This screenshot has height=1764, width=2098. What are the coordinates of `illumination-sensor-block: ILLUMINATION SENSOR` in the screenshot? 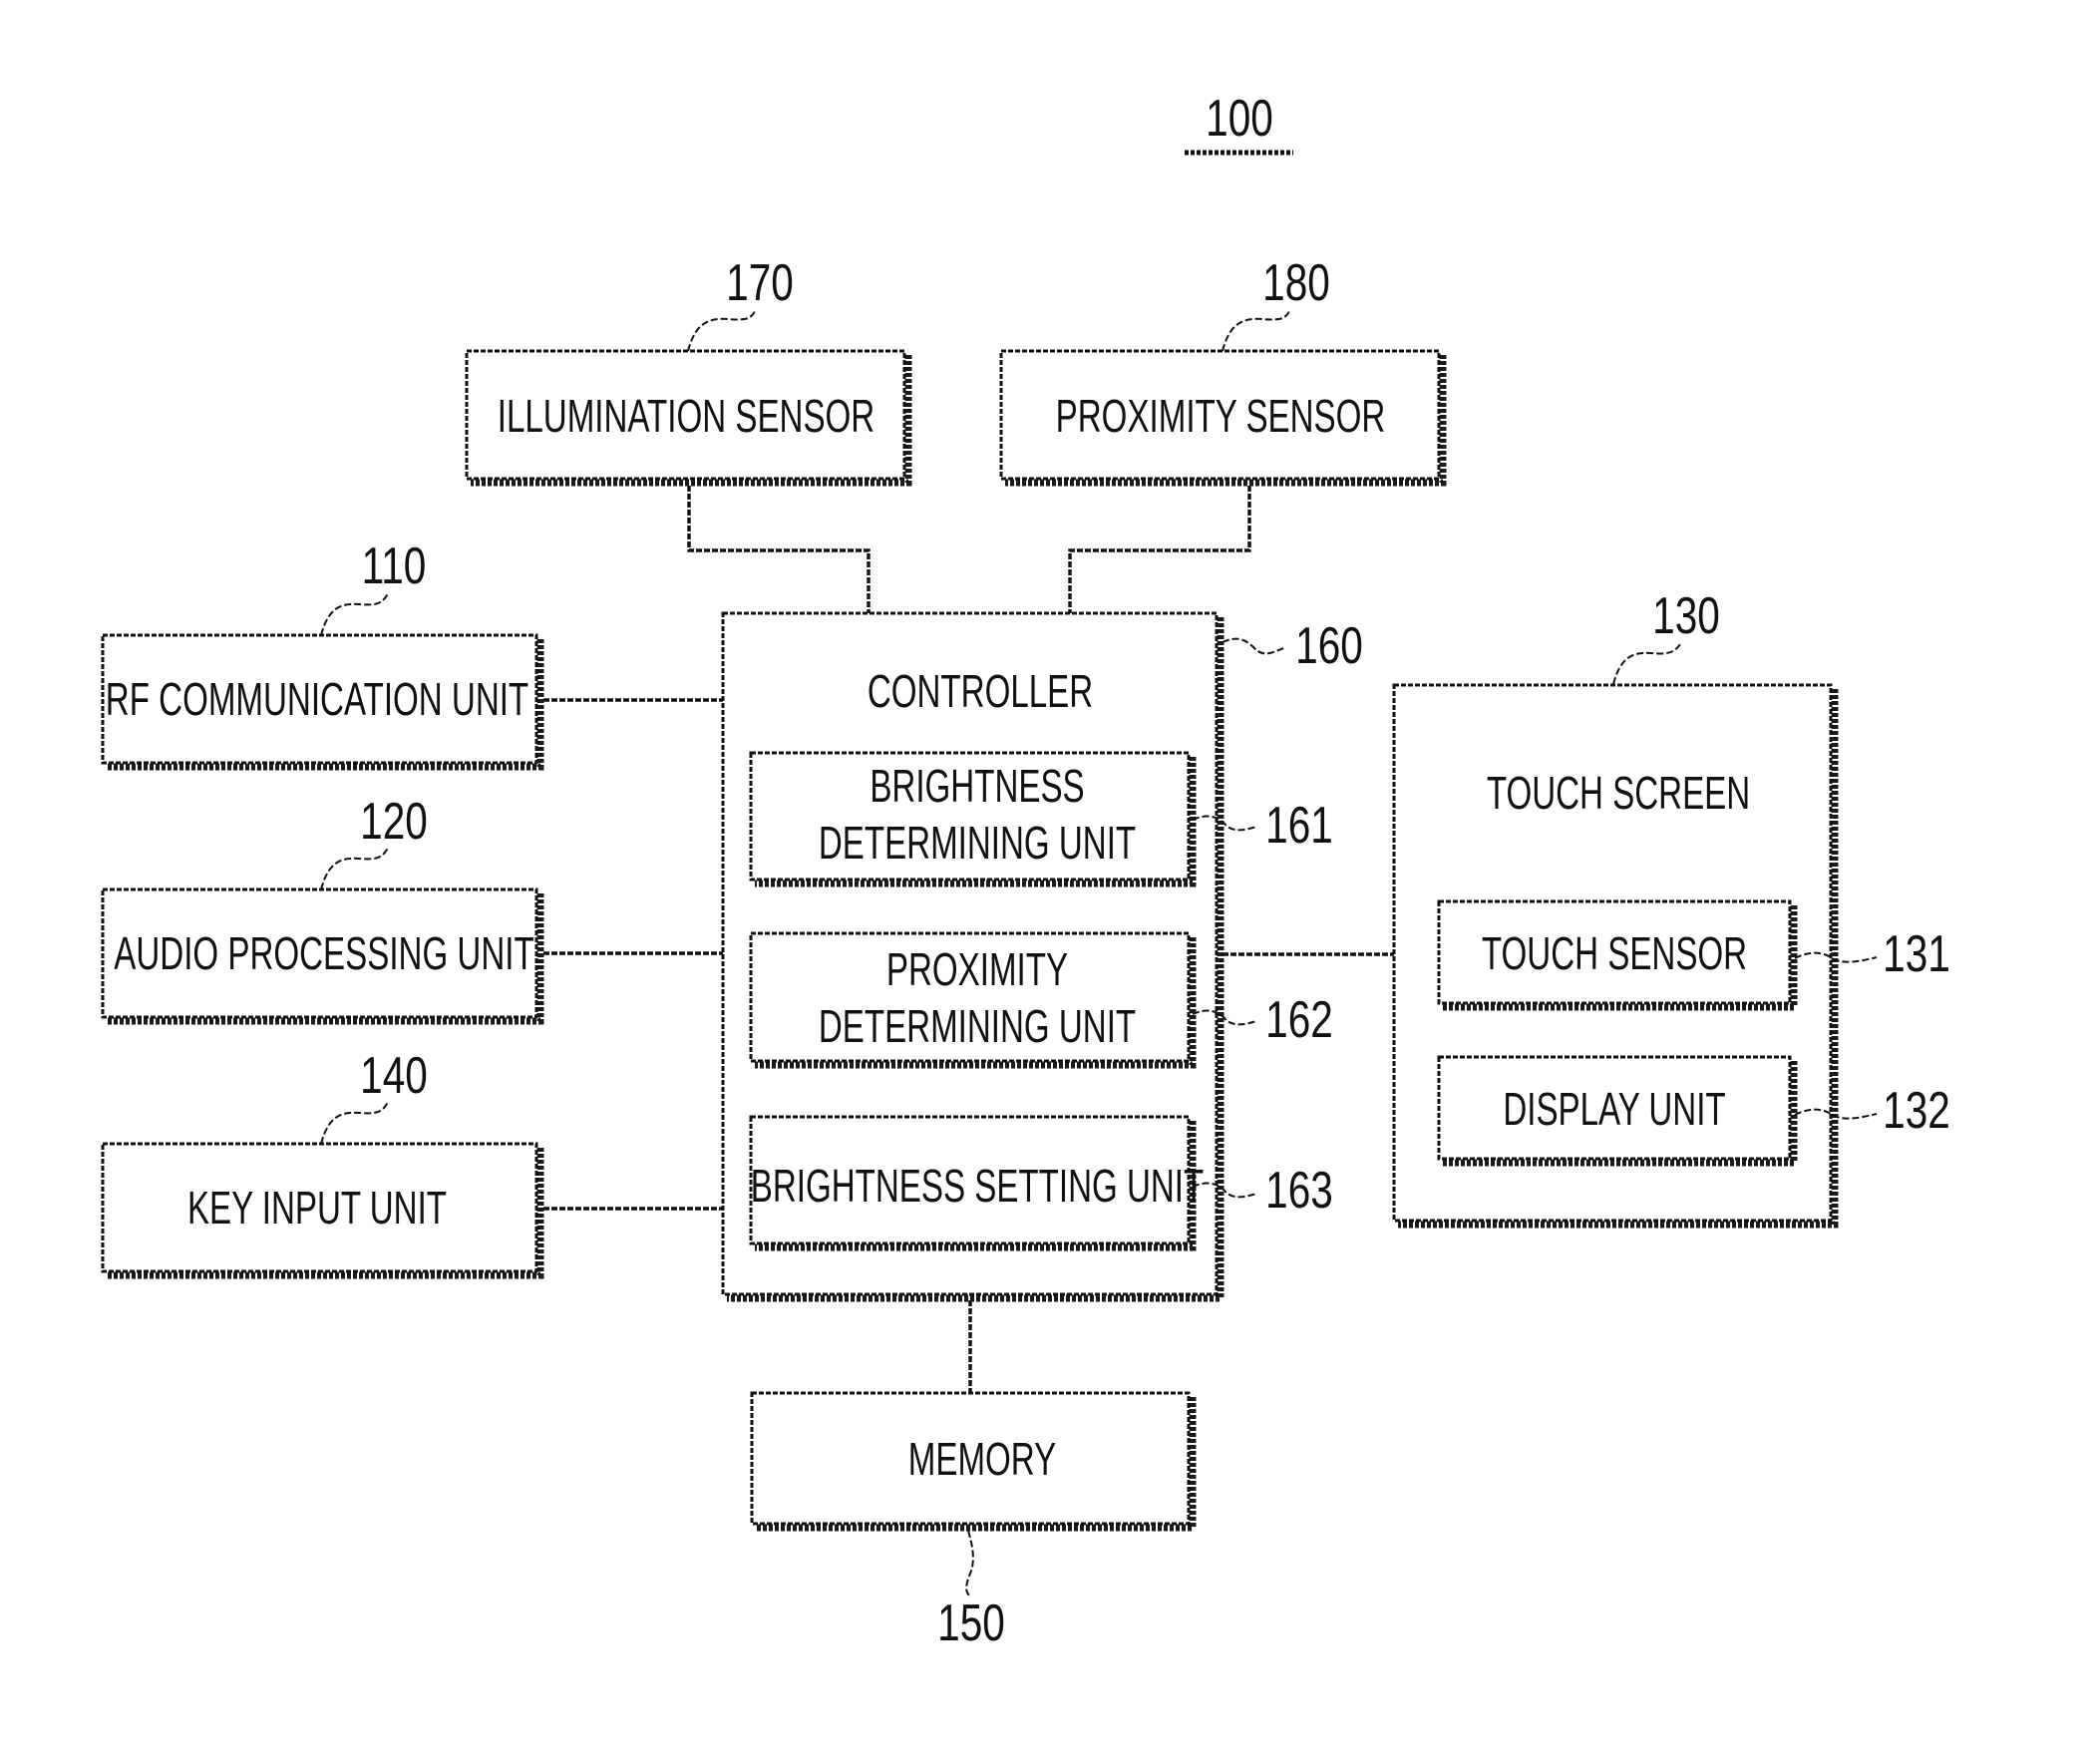 It's located at (688, 418).